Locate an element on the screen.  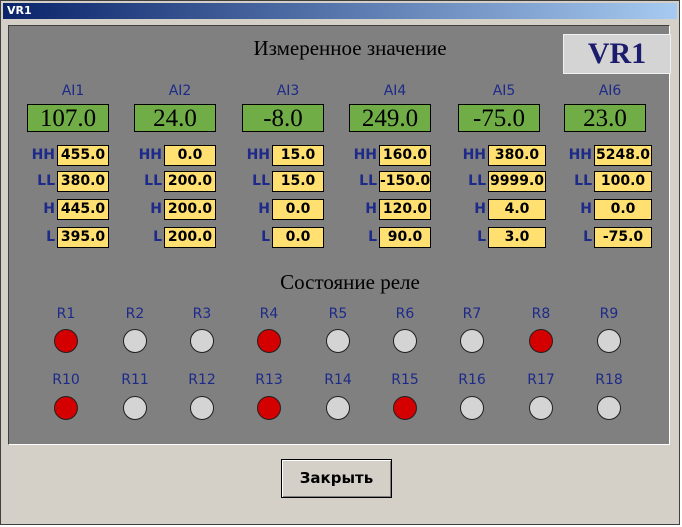
limit-value-l: 0.0 is located at coordinates (298, 237).